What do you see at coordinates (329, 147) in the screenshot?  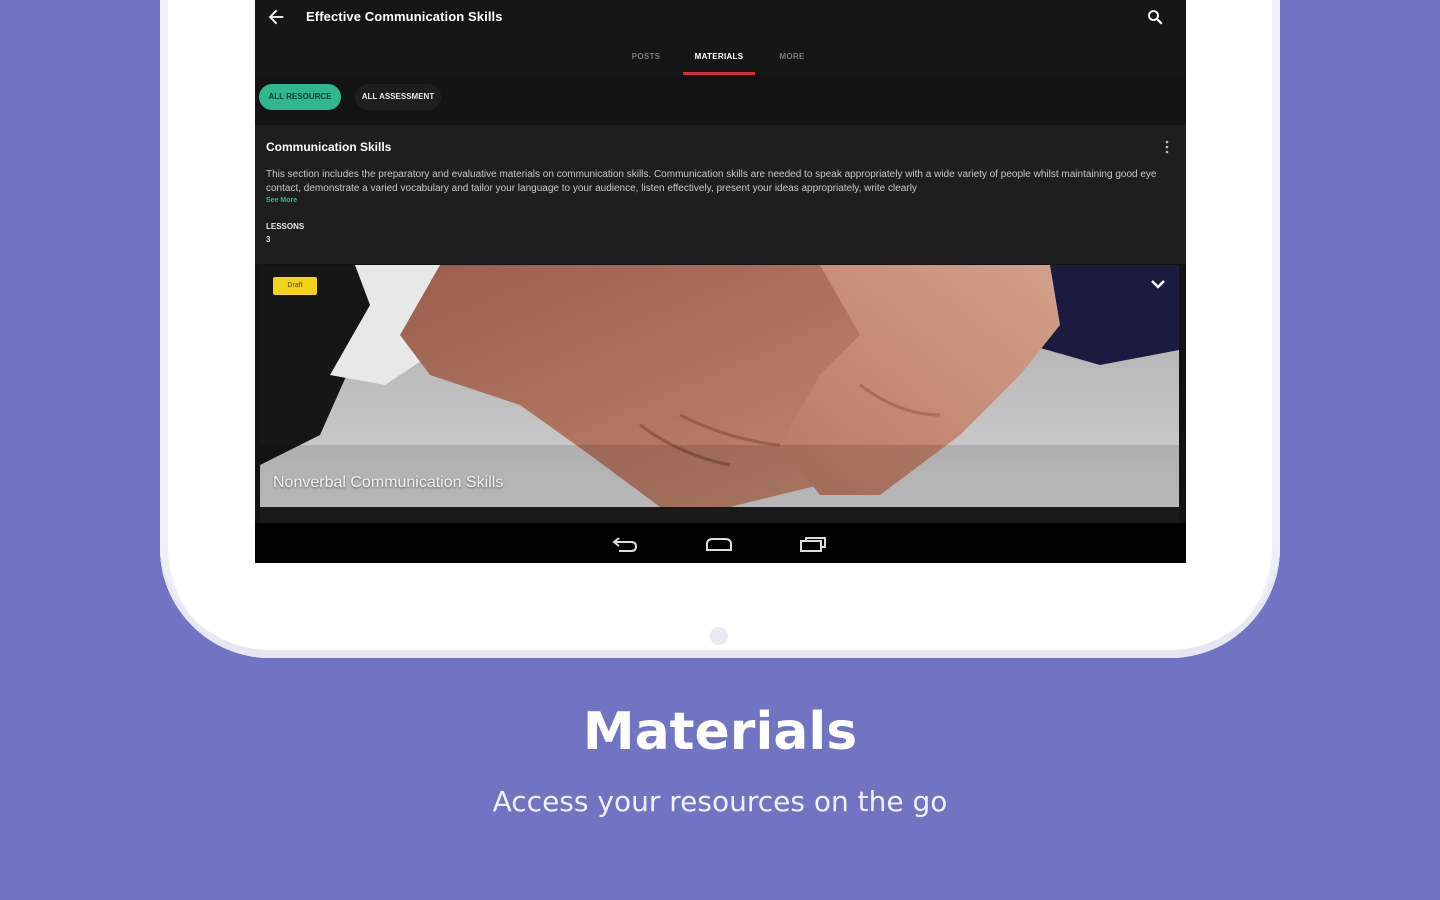 I see `section-title: Communication Skills` at bounding box center [329, 147].